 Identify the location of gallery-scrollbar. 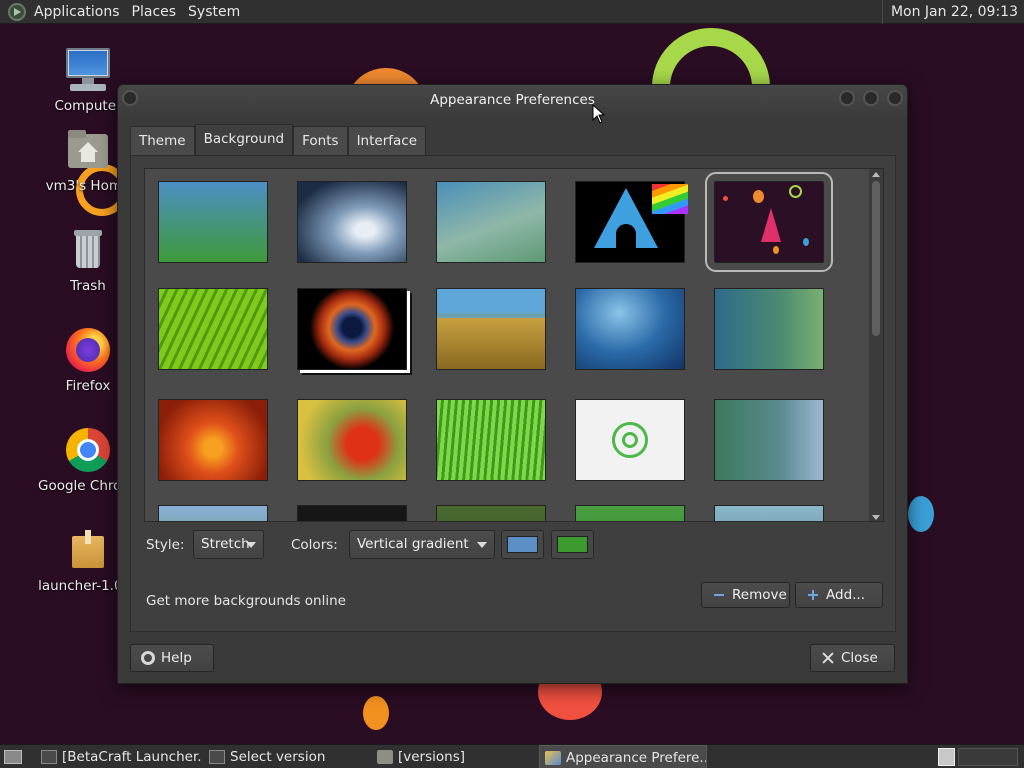
(876, 345).